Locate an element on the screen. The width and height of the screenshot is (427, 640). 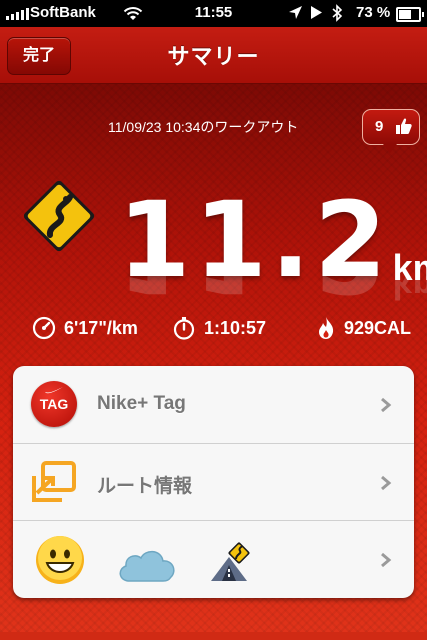
route-icon is located at coordinates (54, 481).